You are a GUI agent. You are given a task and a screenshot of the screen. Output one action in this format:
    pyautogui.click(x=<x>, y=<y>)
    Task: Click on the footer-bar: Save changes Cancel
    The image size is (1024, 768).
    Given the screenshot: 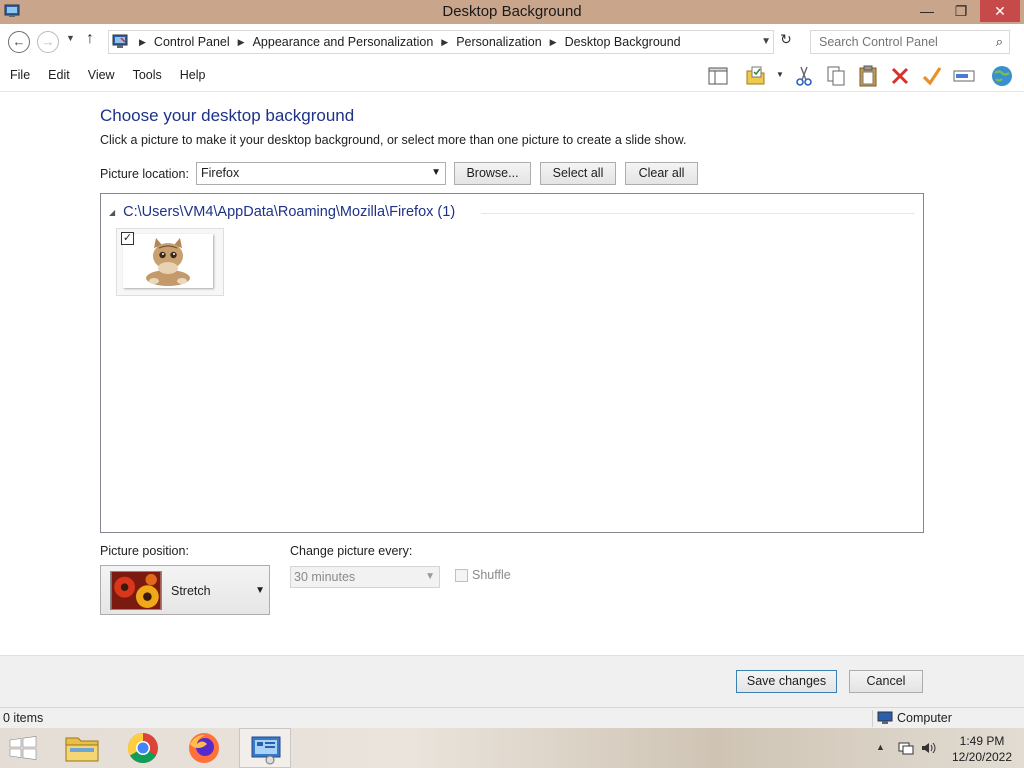 What is the action you would take?
    pyautogui.click(x=512, y=681)
    